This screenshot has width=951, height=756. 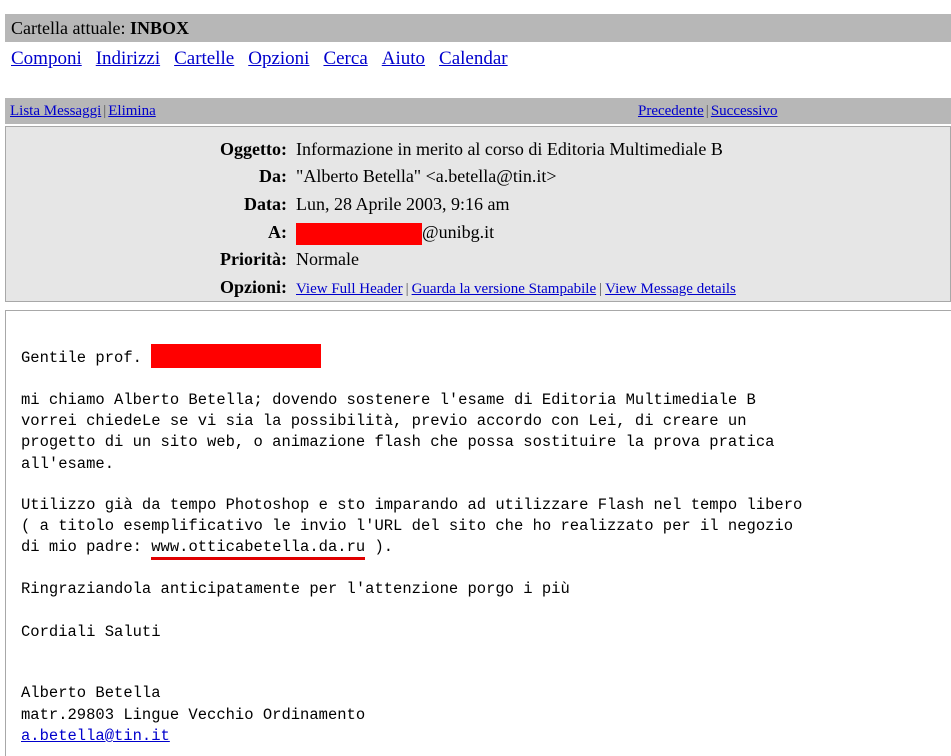 I want to click on body-line: di mio padre: www.otticabetella.da.ru )., so click(x=207, y=548).